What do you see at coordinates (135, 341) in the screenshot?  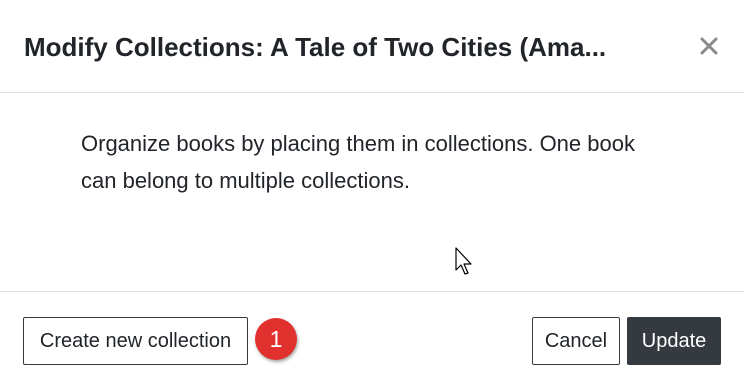 I see `create-new-collection-button: Create new collection` at bounding box center [135, 341].